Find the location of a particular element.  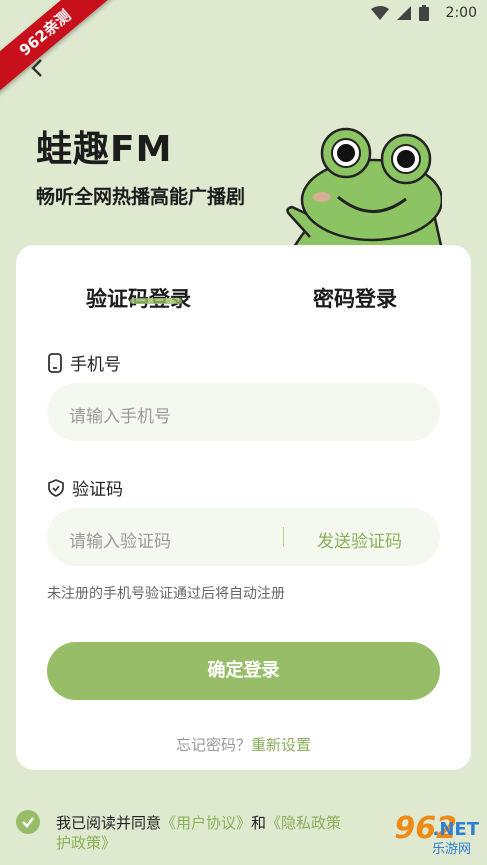

agreement-prefix: 我已阅读并同意 is located at coordinates (109, 823).